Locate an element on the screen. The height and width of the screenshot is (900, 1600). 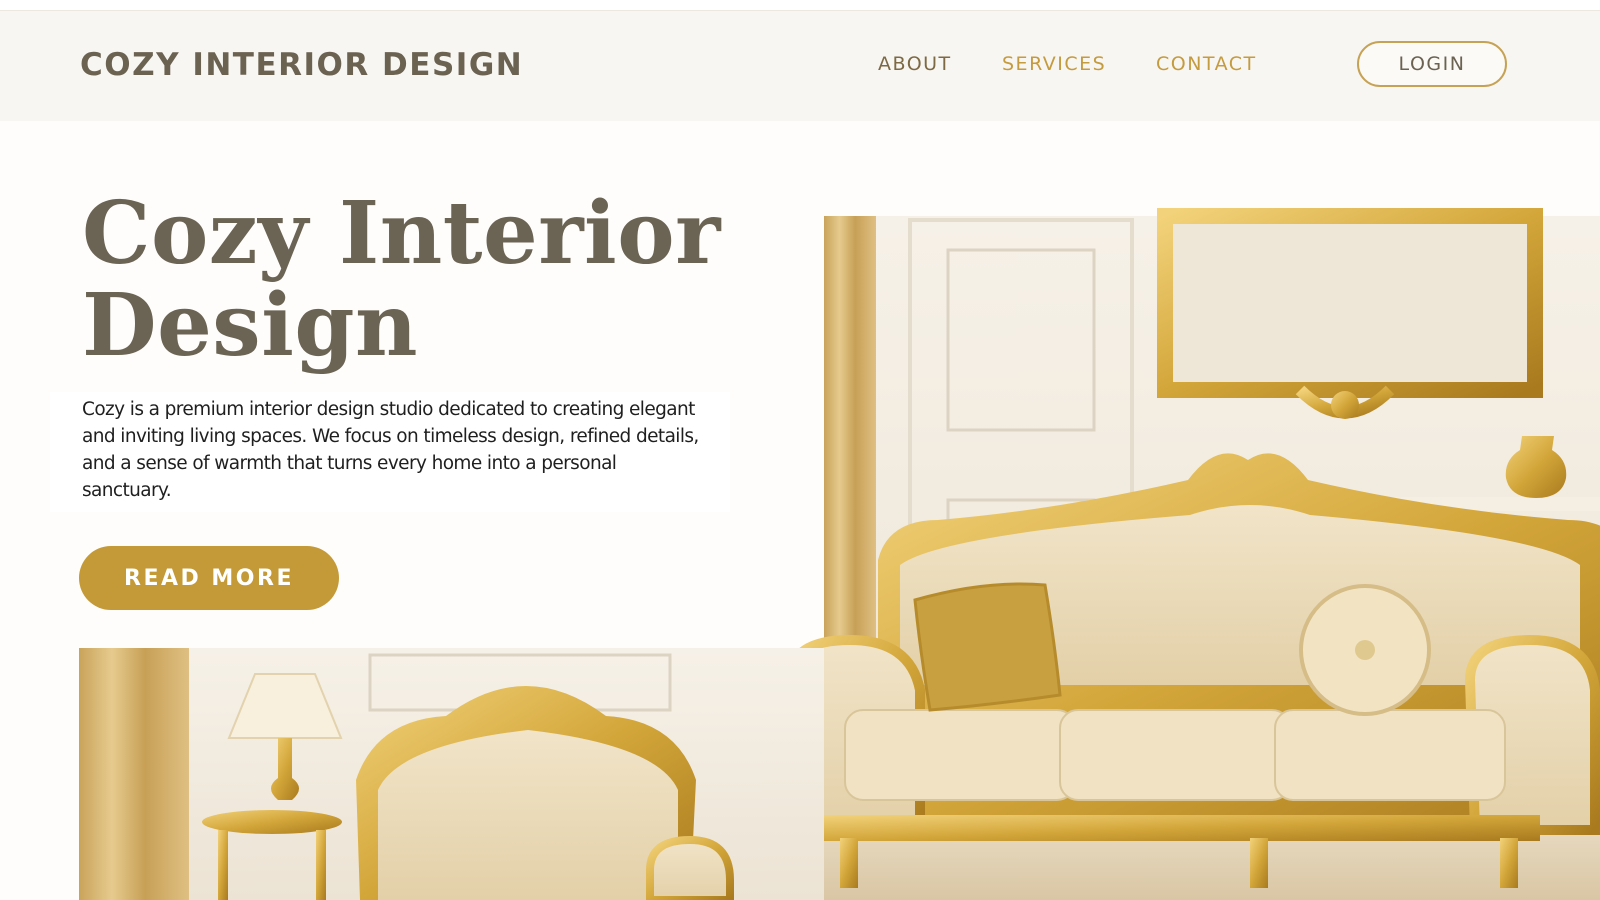
hero-title: Cozy Interior Design is located at coordinates (442, 280).